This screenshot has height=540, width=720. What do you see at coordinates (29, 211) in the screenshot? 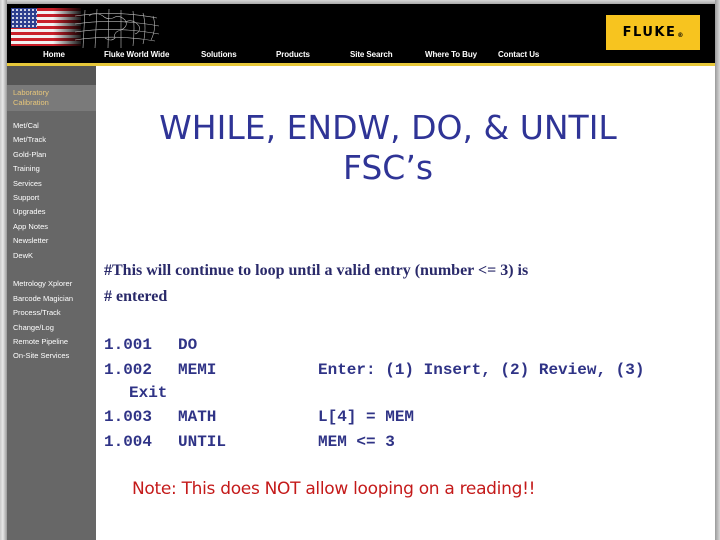
I see `sidebar-item-upgrades: Upgrades` at bounding box center [29, 211].